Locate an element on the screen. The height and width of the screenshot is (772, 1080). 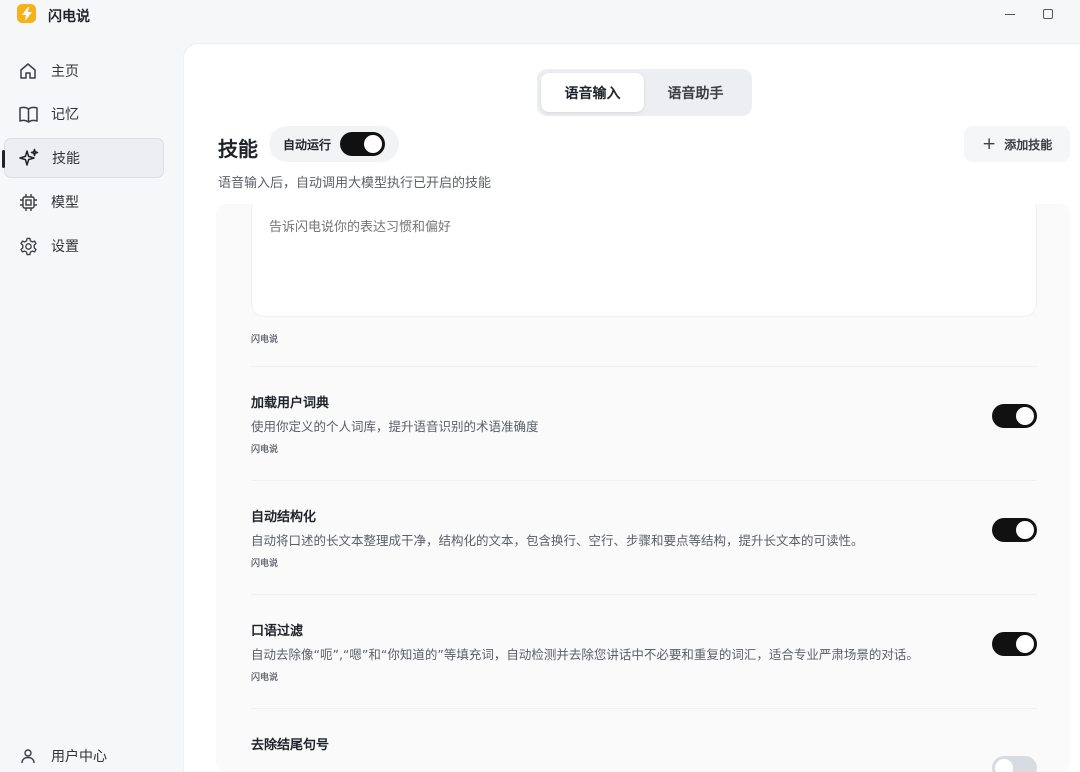
skill-toggle-filler-filter is located at coordinates (1014, 644).